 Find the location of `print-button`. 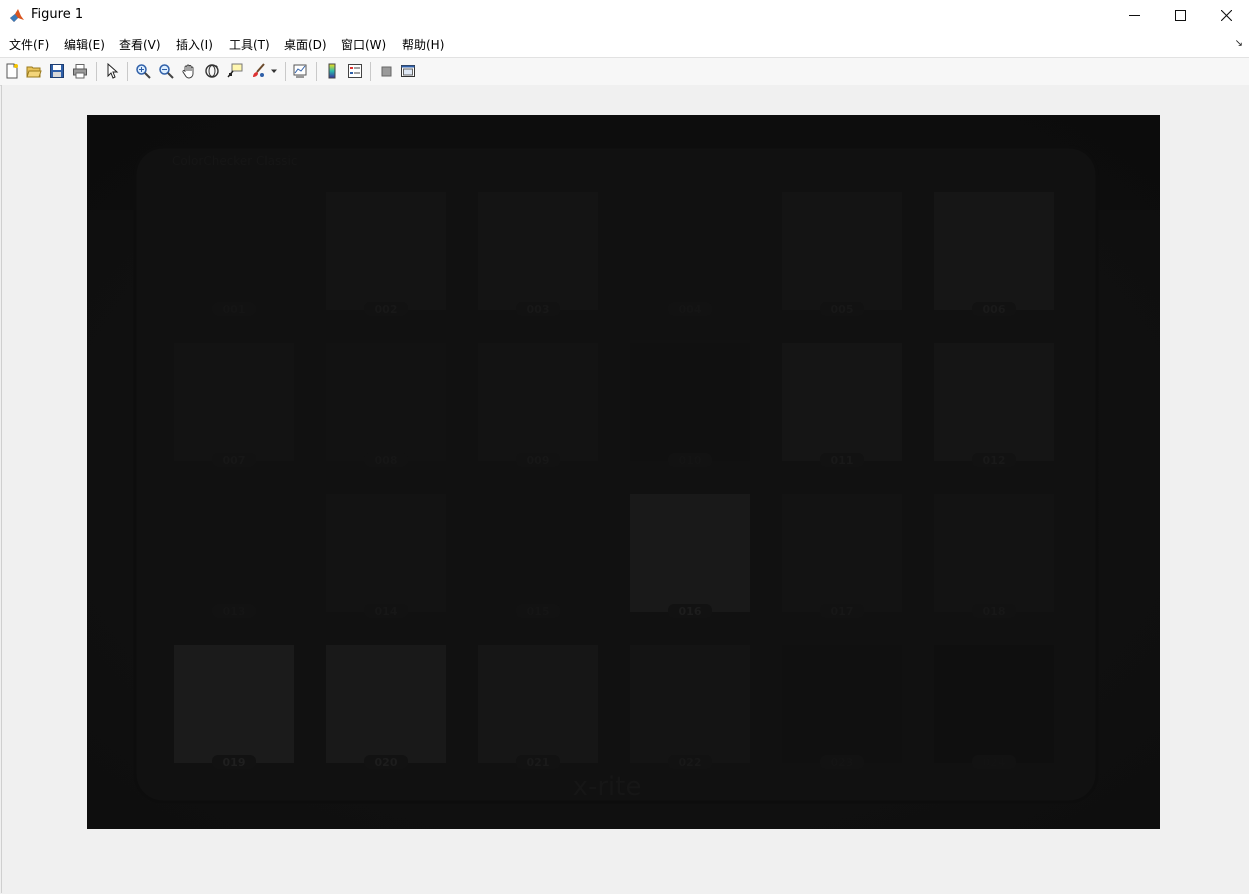

print-button is located at coordinates (80, 71).